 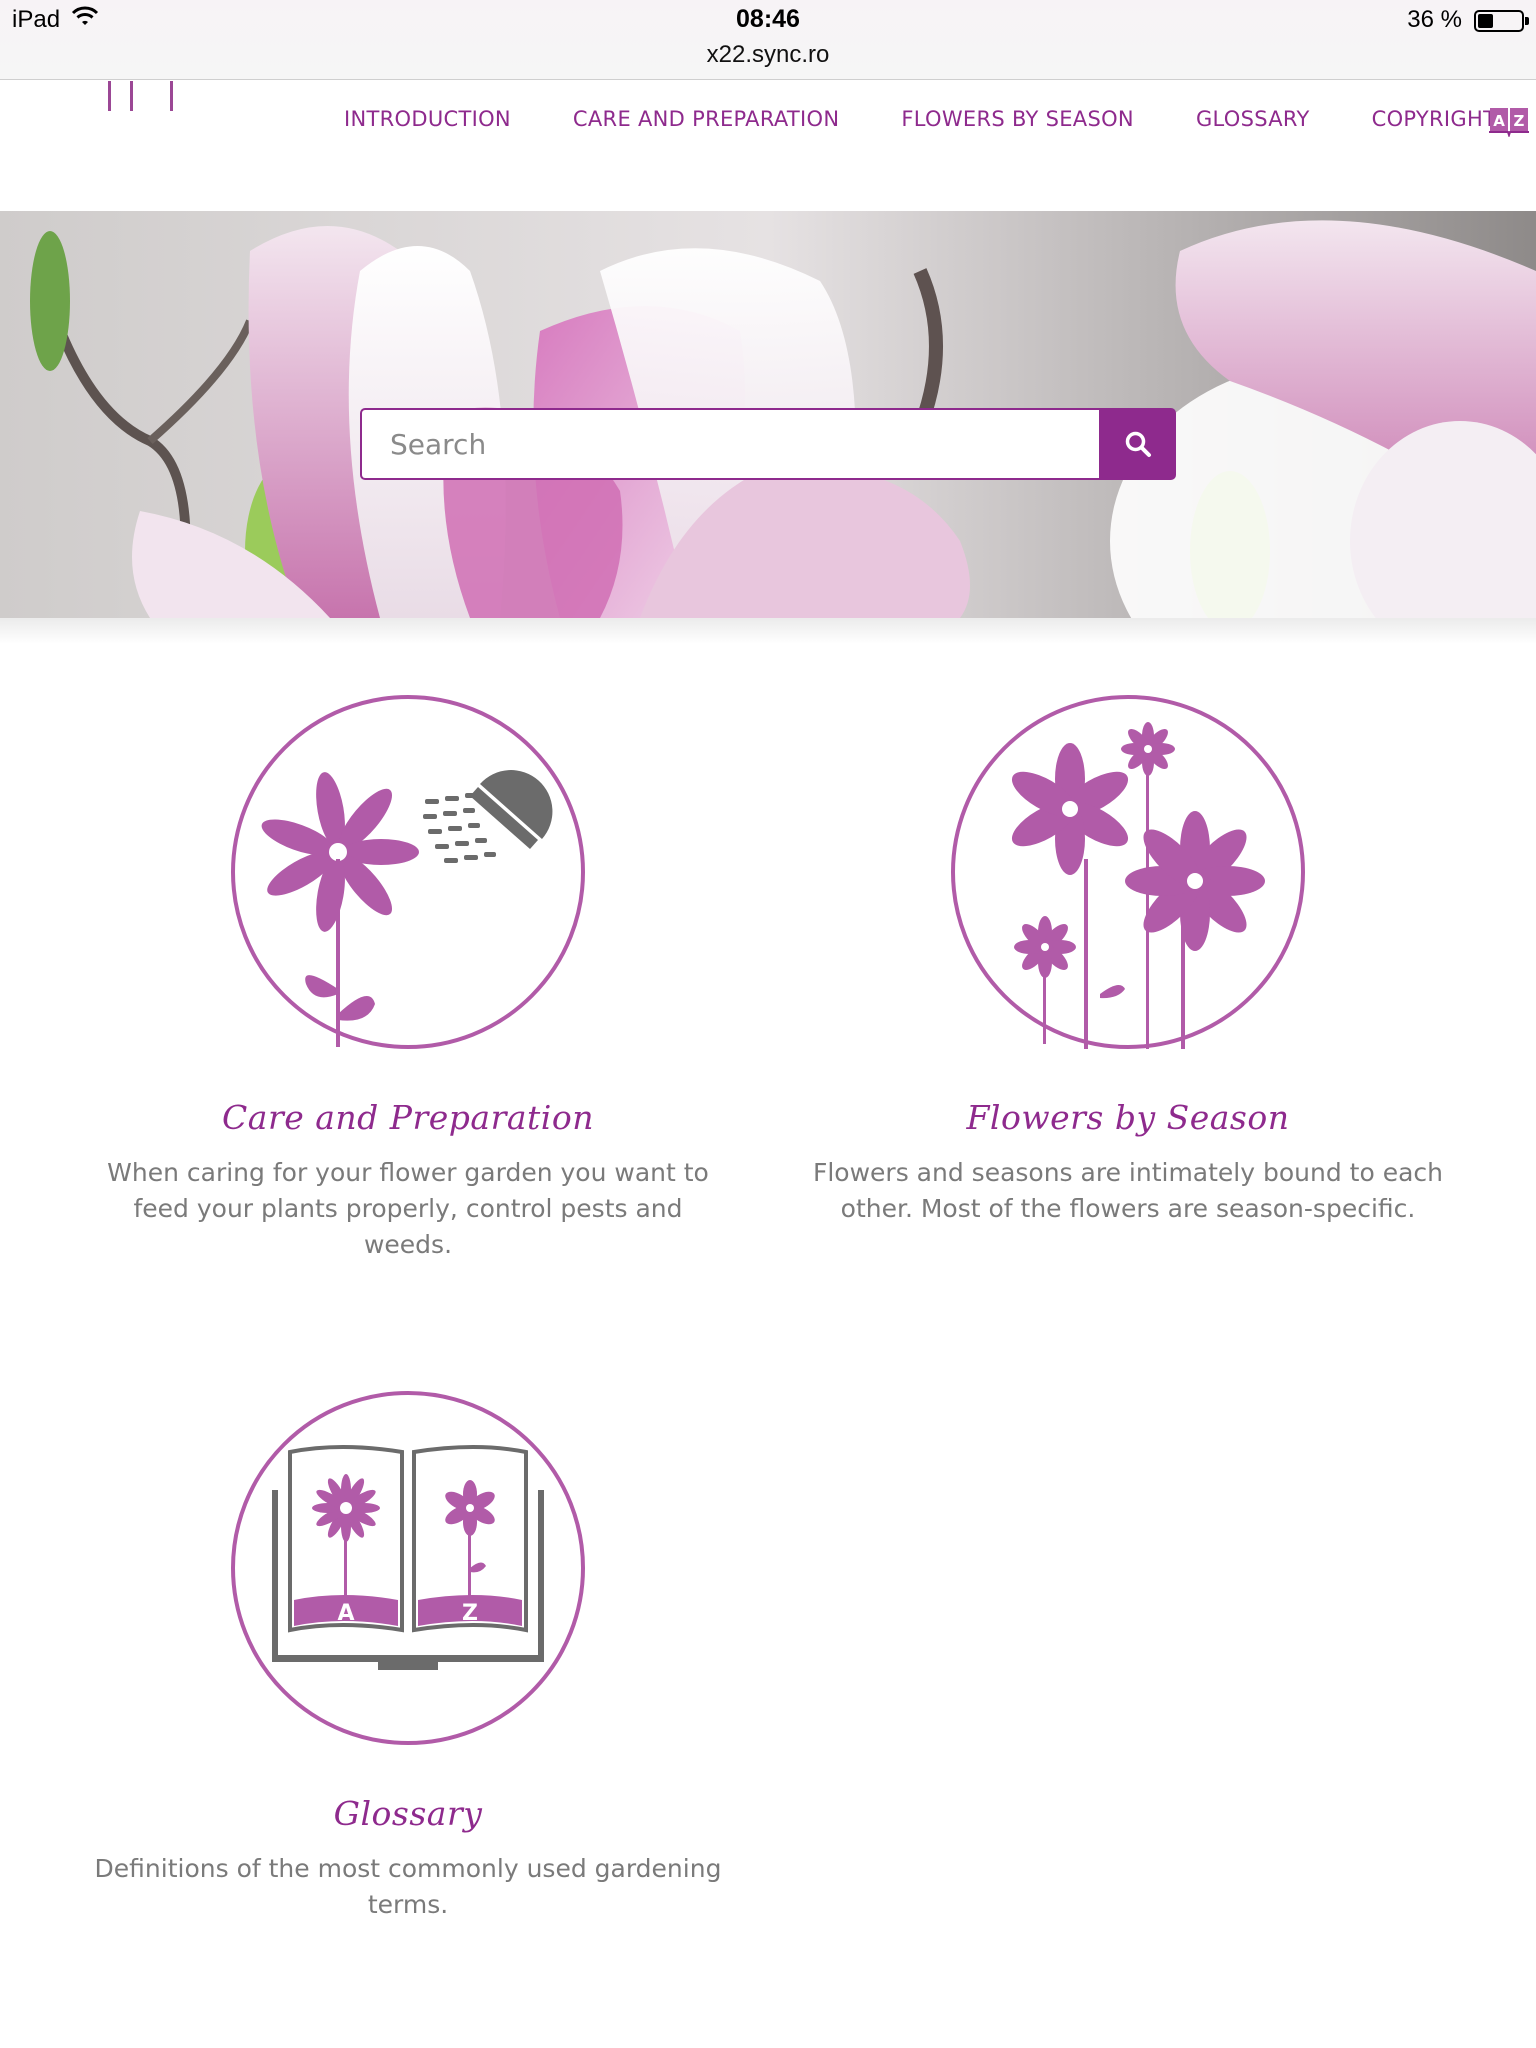 I want to click on book-letter-a: A, so click(x=345, y=1613).